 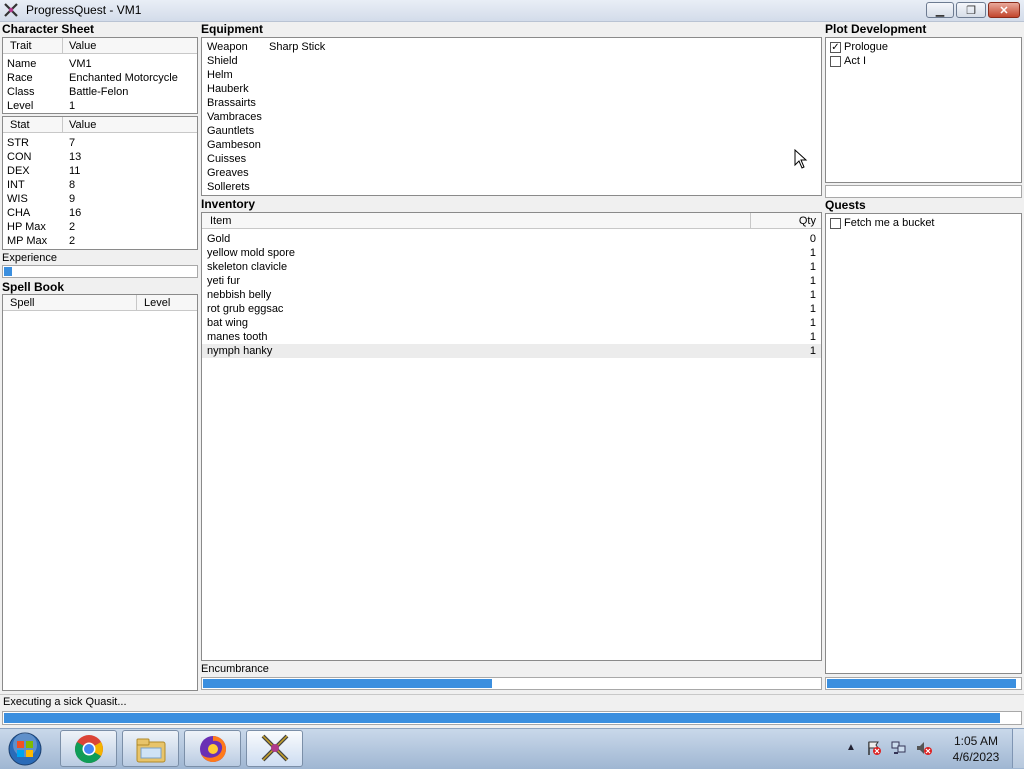 I want to click on inventory-header: Item Qty, so click(x=511, y=221).